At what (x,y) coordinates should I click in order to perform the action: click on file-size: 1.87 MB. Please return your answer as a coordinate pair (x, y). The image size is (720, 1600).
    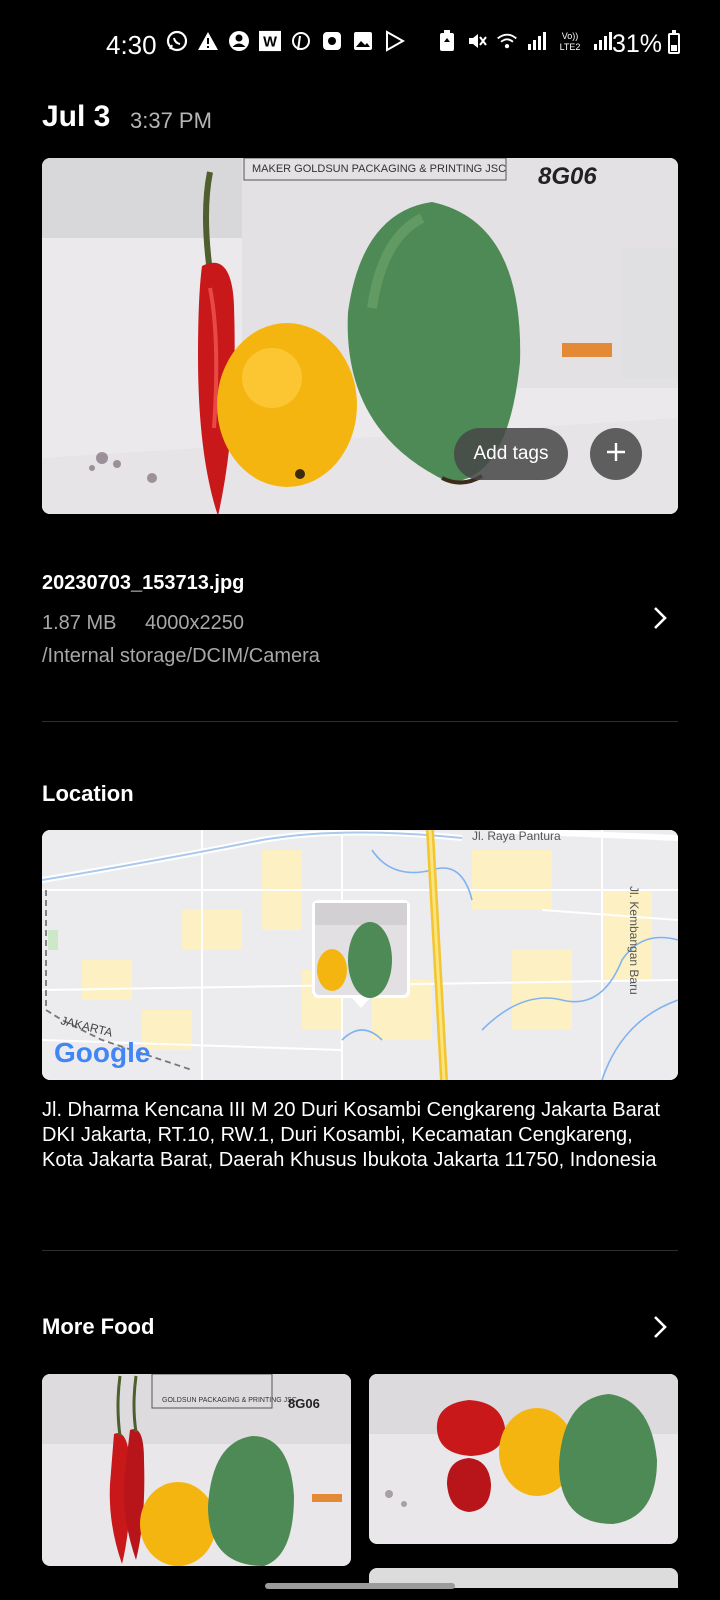
    Looking at the image, I should click on (79, 623).